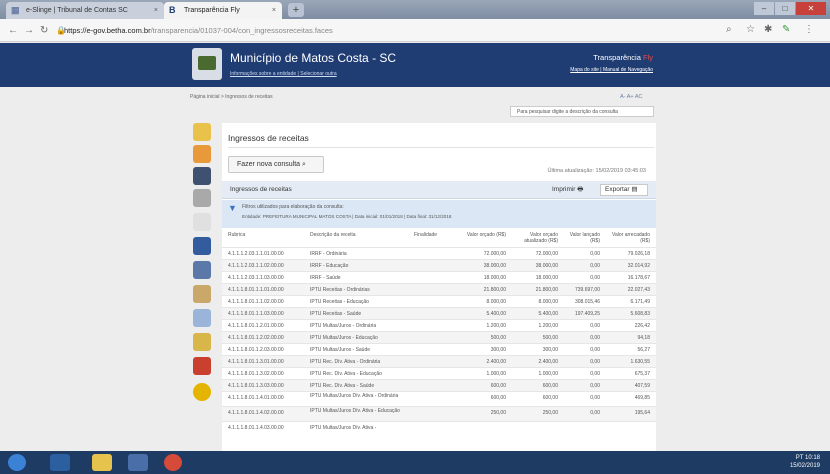 The image size is (830, 474). What do you see at coordinates (256, 314) in the screenshot?
I see `cell-rubrica: 4.1.1.1.8.01.1.1.03.00.00` at bounding box center [256, 314].